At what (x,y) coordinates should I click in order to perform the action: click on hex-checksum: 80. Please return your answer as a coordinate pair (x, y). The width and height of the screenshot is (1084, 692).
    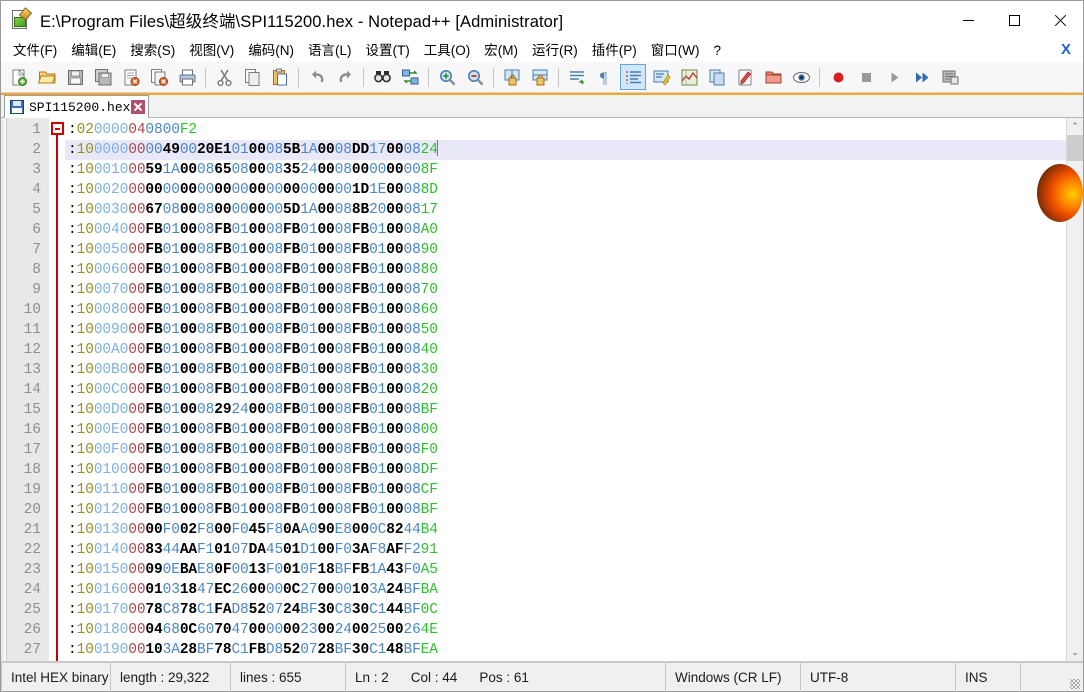
    Looking at the image, I should click on (429, 270).